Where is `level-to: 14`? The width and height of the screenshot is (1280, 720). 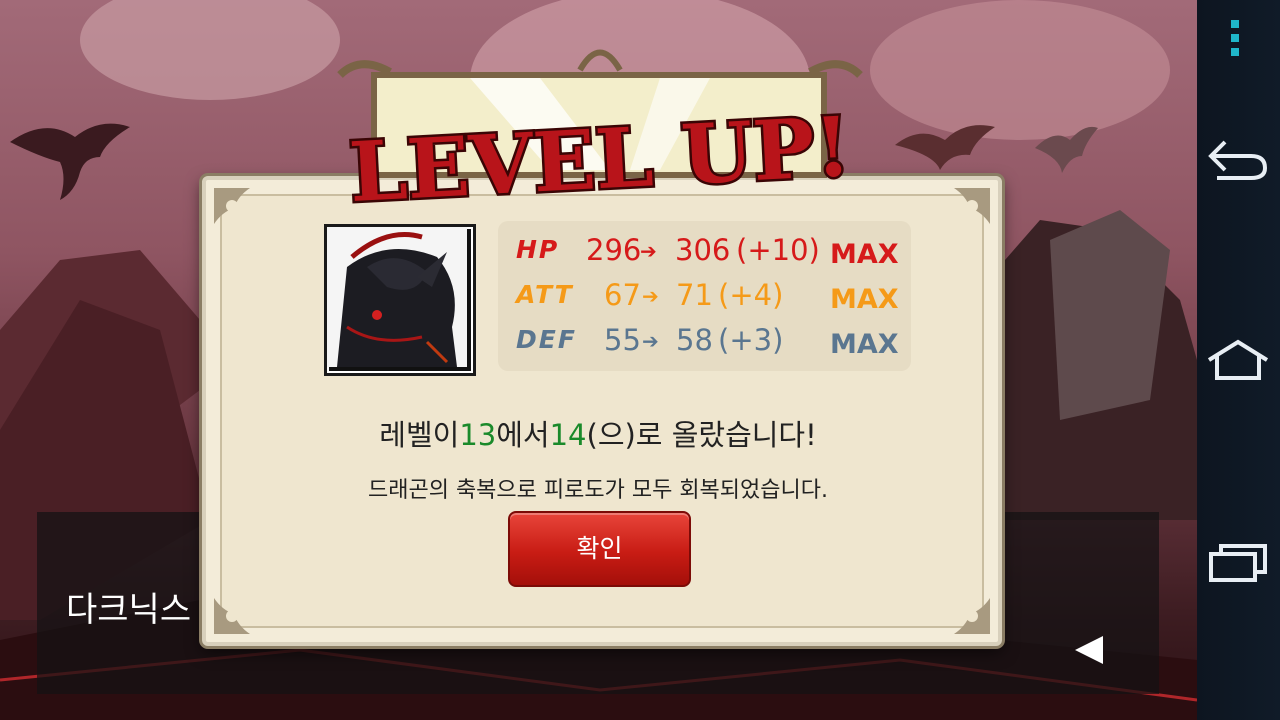
level-to: 14 is located at coordinates (568, 435).